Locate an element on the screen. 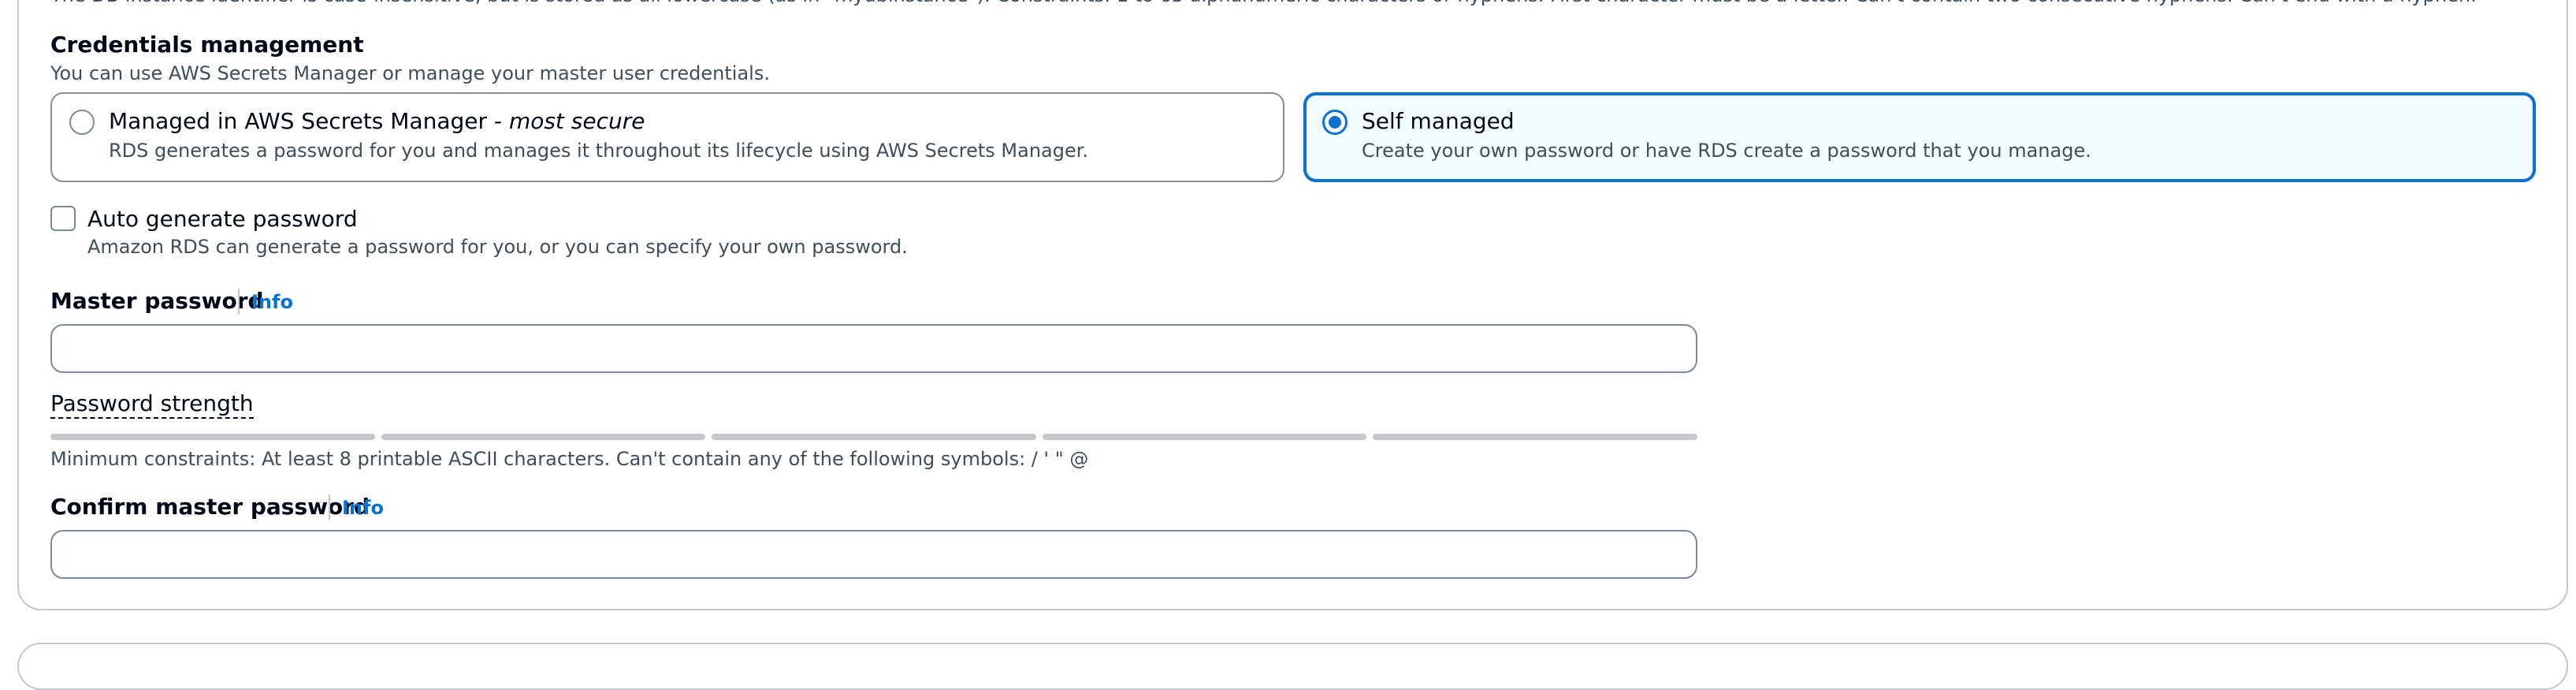  radio-selected-dot is located at coordinates (1335, 123).